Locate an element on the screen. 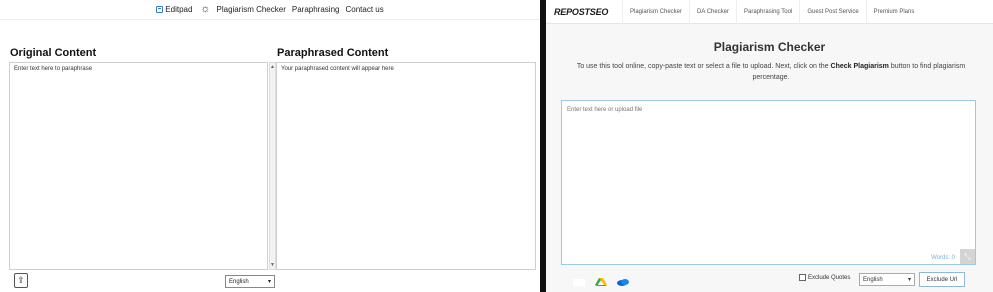 The height and width of the screenshot is (292, 993). exclude-quotes-option: Exclude Quotes is located at coordinates (824, 277).